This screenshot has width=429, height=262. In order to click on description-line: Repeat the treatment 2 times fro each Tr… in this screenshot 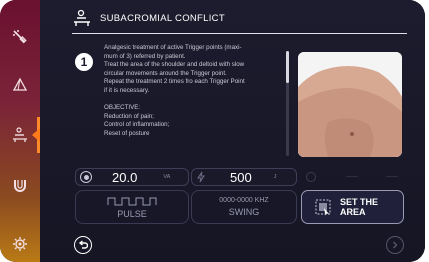, I will do `click(174, 82)`.